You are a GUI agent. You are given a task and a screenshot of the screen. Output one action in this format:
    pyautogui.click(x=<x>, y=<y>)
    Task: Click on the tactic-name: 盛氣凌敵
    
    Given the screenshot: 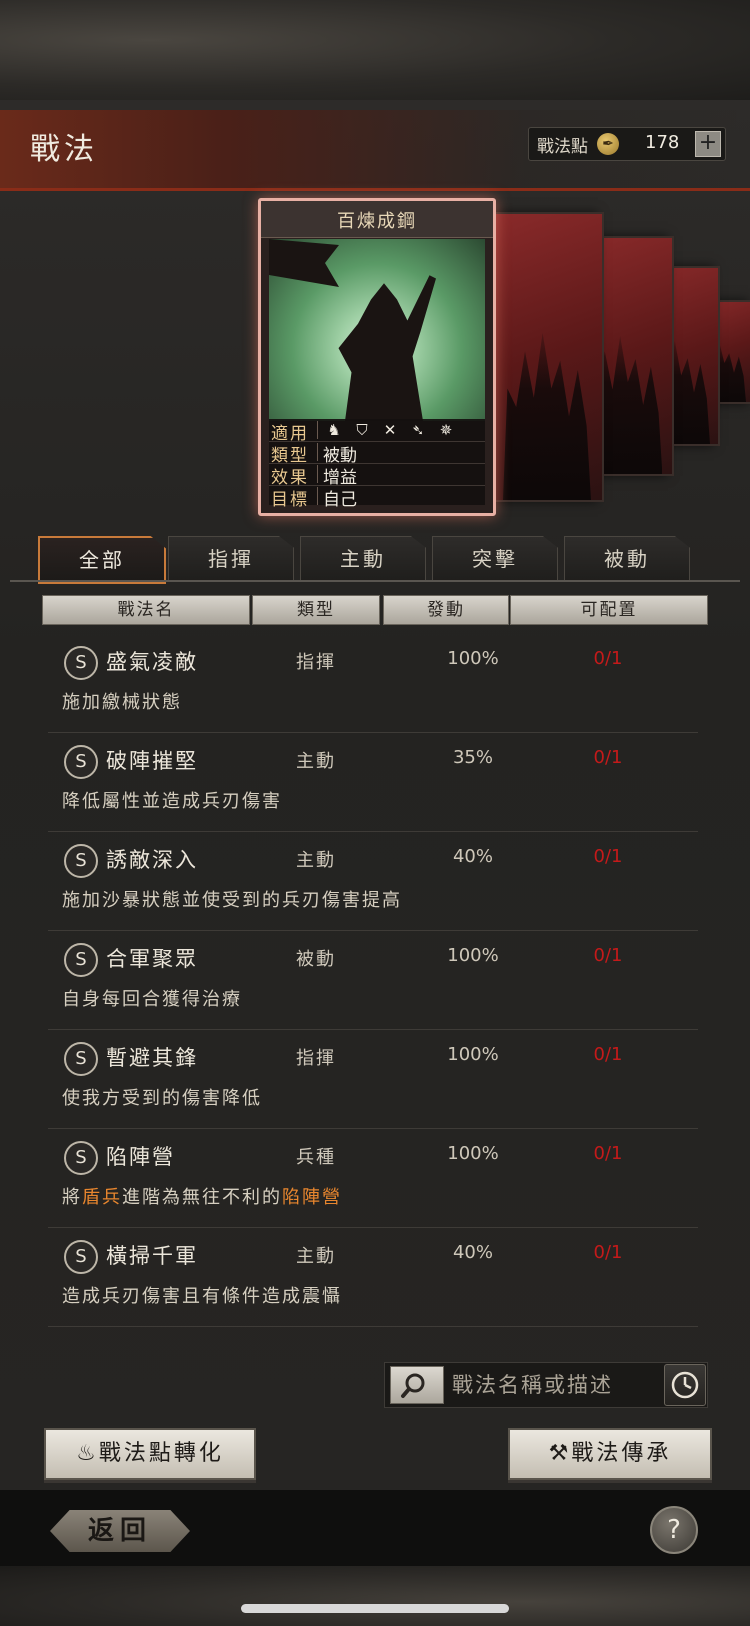 What is the action you would take?
    pyautogui.click(x=152, y=662)
    